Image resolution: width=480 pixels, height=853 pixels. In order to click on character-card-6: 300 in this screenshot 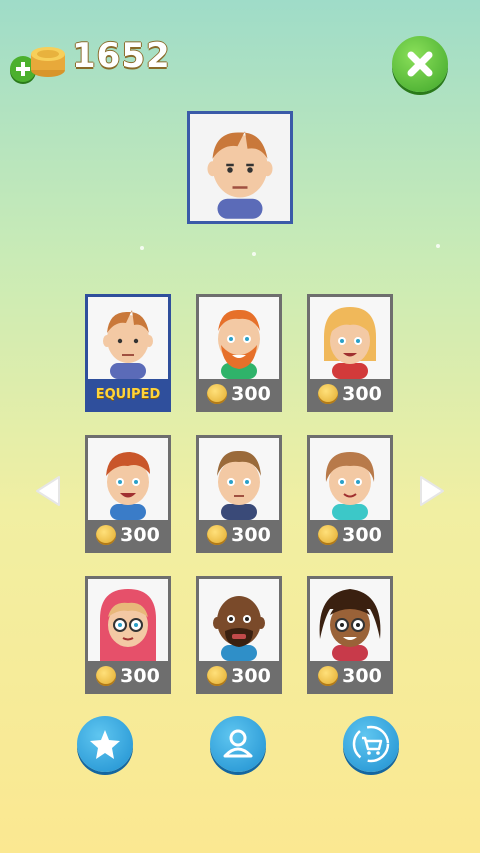, I will do `click(350, 494)`.